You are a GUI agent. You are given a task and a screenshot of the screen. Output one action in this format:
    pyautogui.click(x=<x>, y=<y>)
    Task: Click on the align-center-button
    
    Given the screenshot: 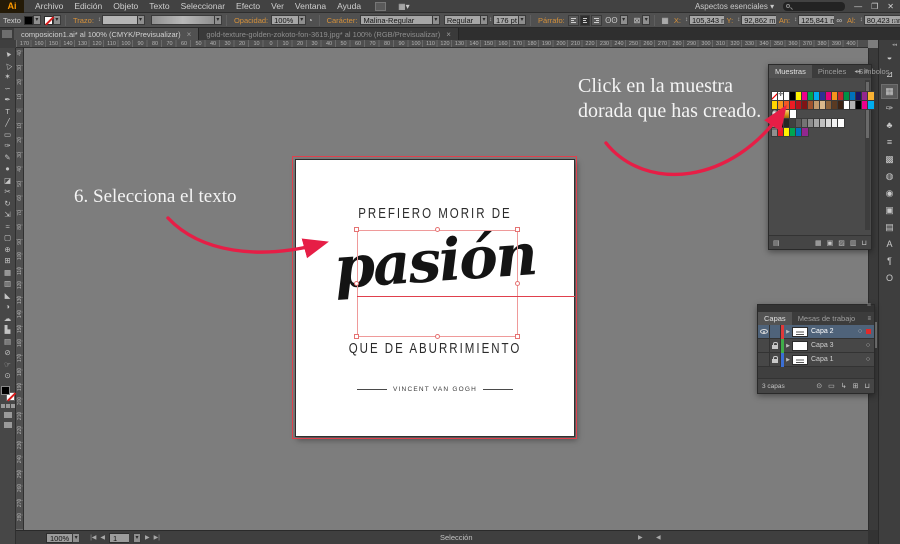 What is the action you would take?
    pyautogui.click(x=585, y=20)
    